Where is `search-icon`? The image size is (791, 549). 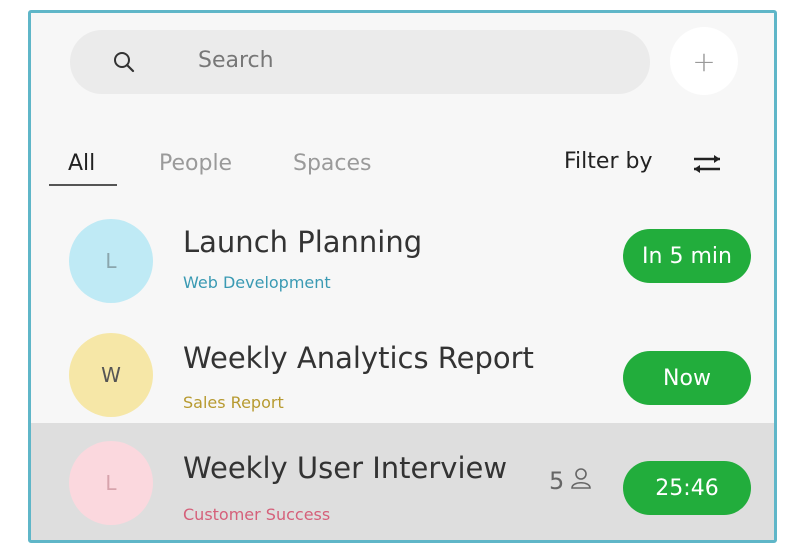
search-icon is located at coordinates (124, 64).